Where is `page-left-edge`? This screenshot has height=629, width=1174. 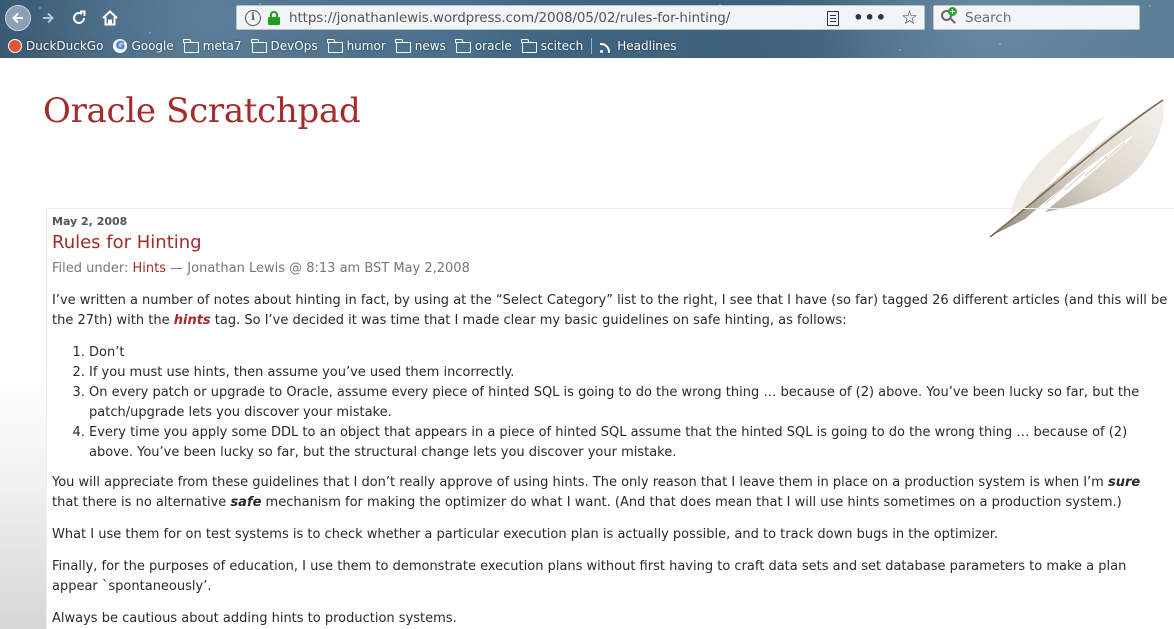
page-left-edge is located at coordinates (23, 343).